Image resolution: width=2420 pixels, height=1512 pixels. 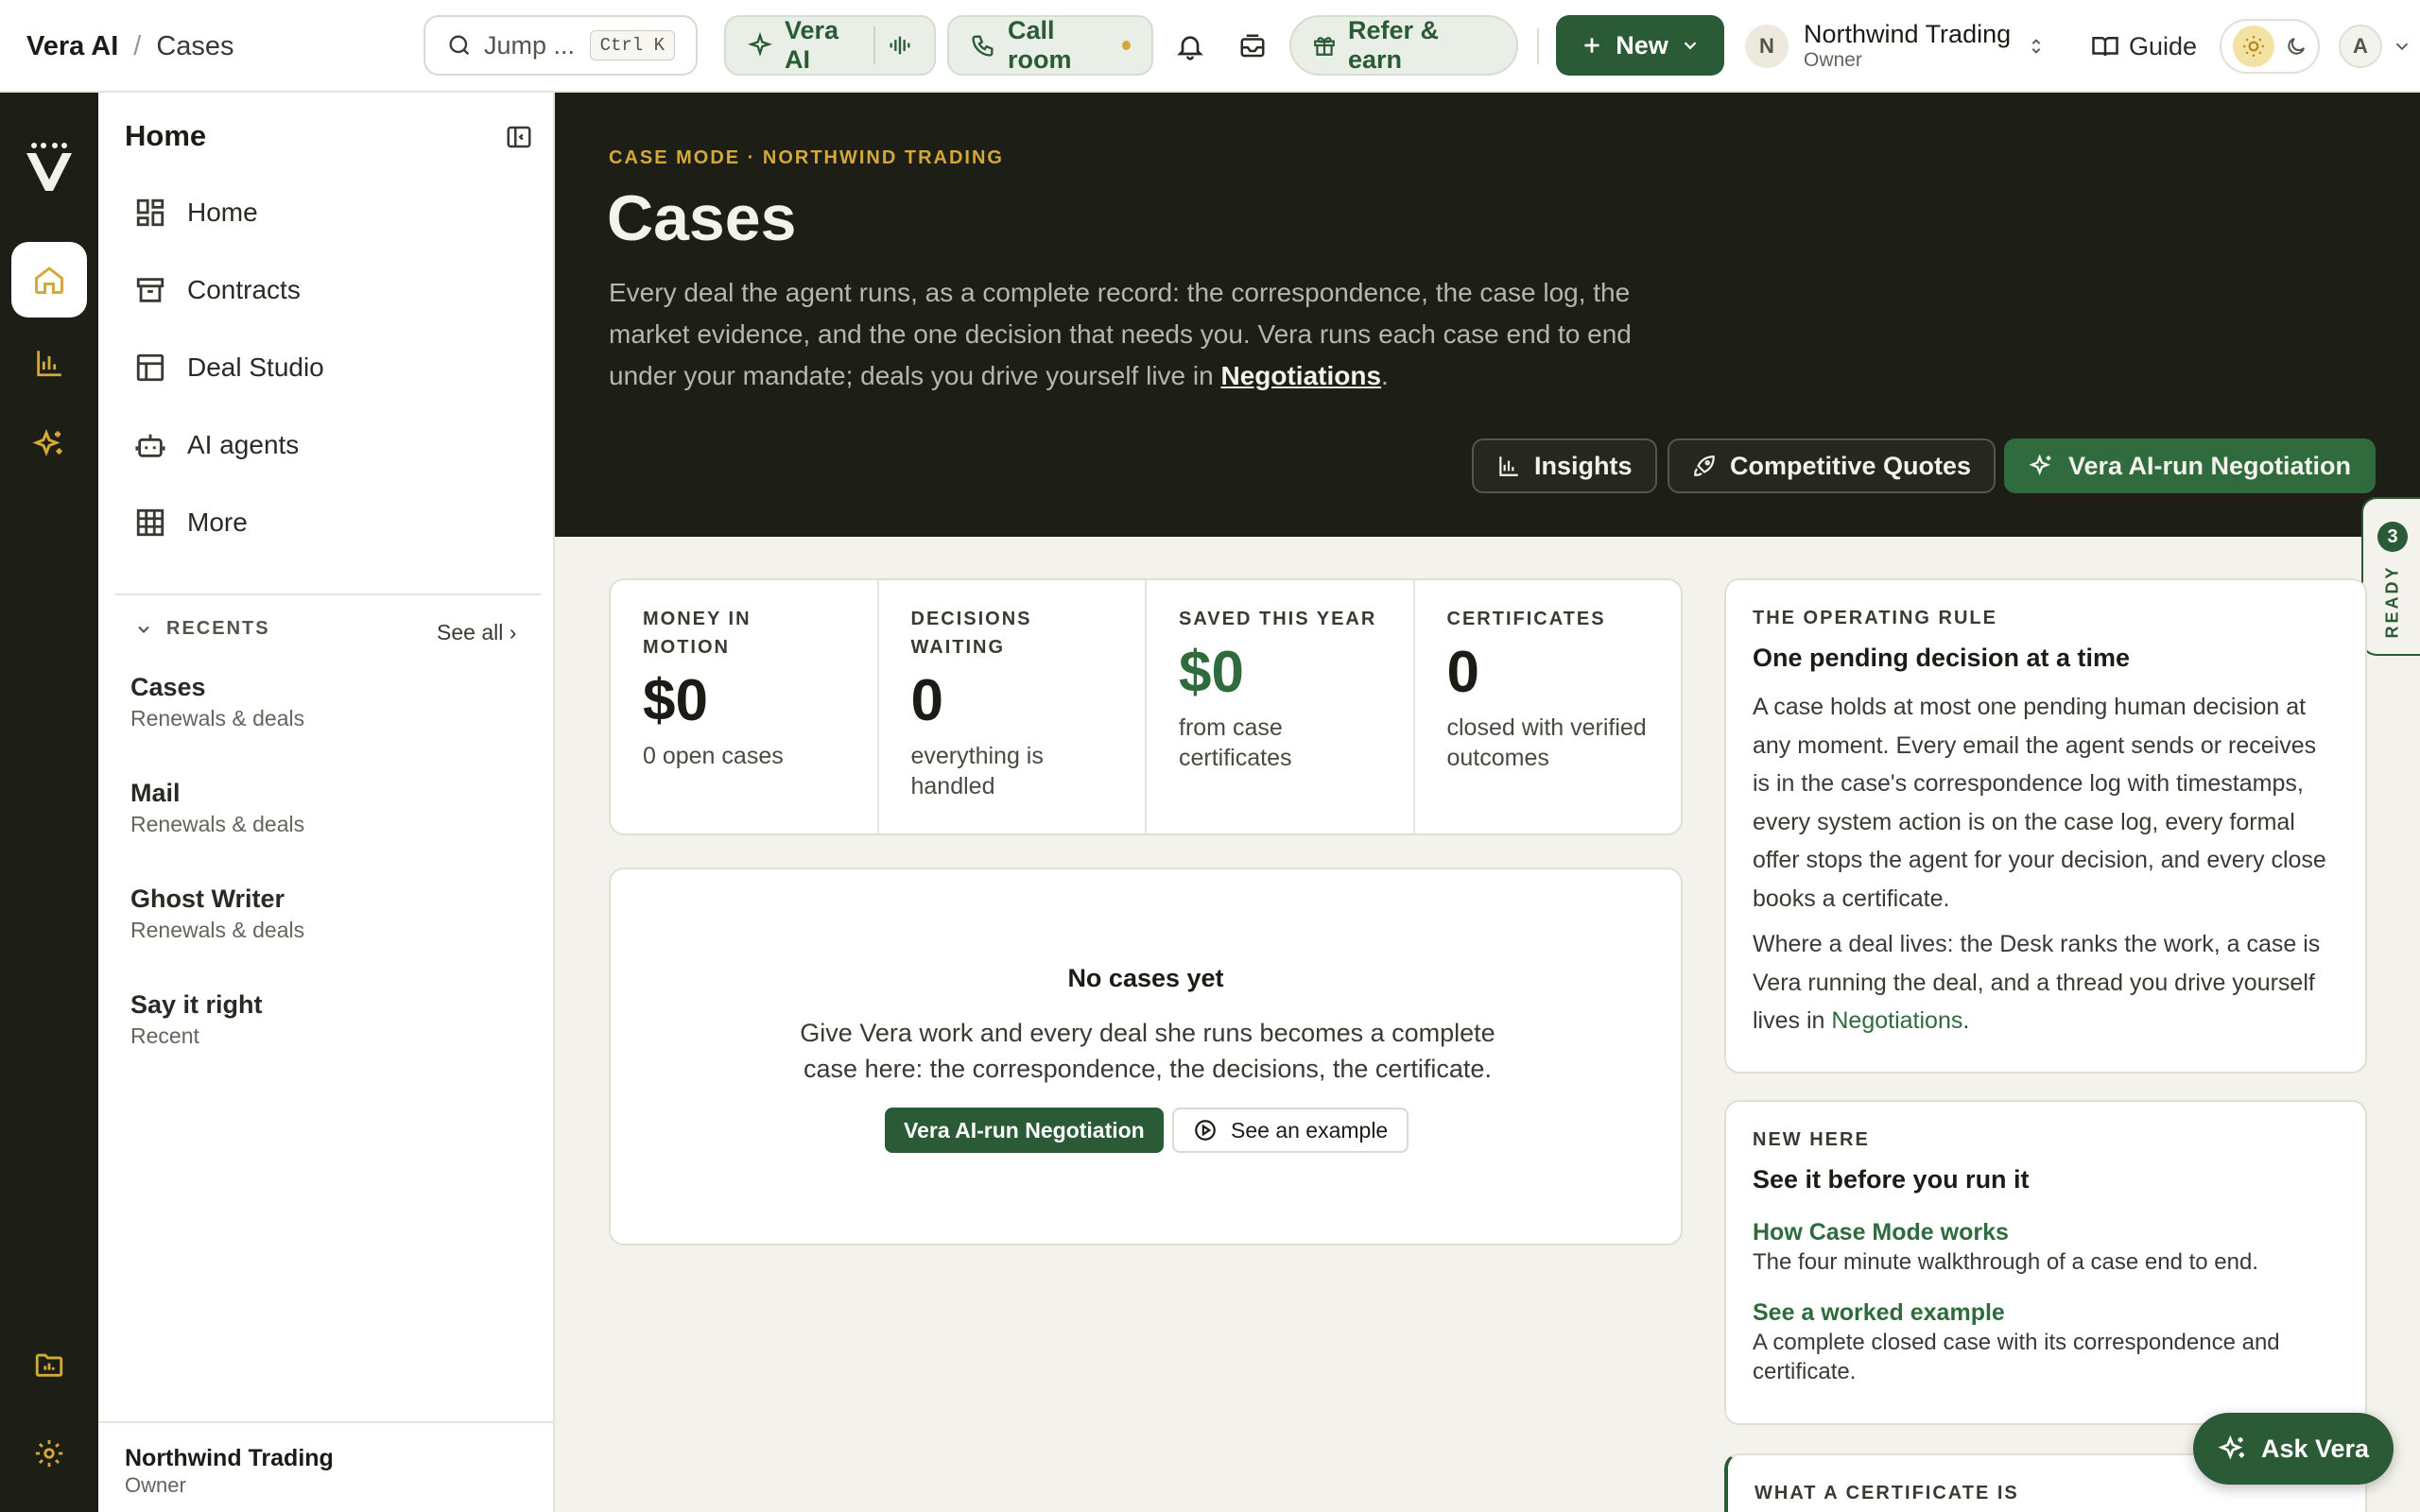 I want to click on guide-link: Guide, so click(x=2144, y=46).